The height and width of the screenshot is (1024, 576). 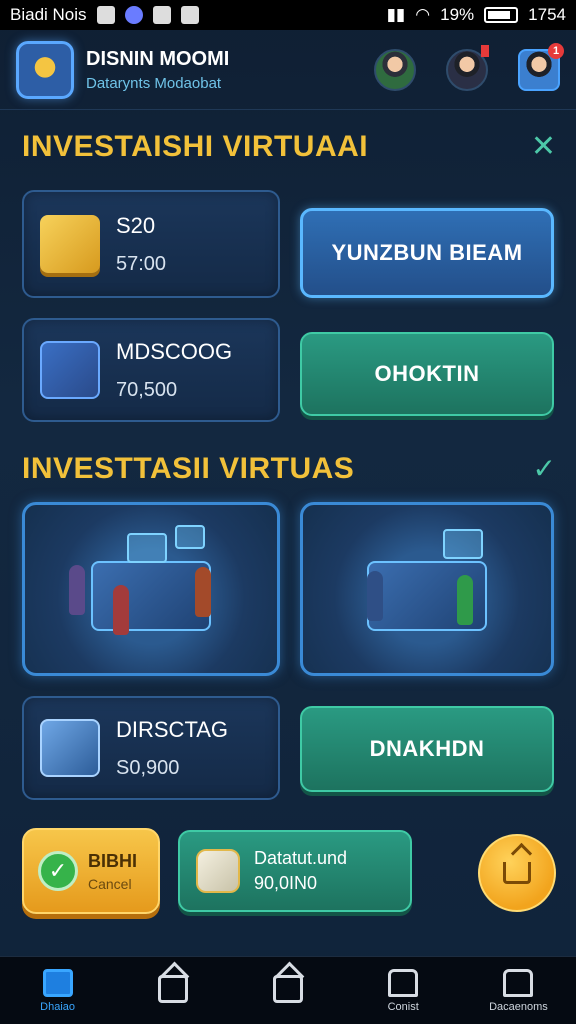 What do you see at coordinates (286, 883) in the screenshot?
I see `summary-value: 90,0IN0` at bounding box center [286, 883].